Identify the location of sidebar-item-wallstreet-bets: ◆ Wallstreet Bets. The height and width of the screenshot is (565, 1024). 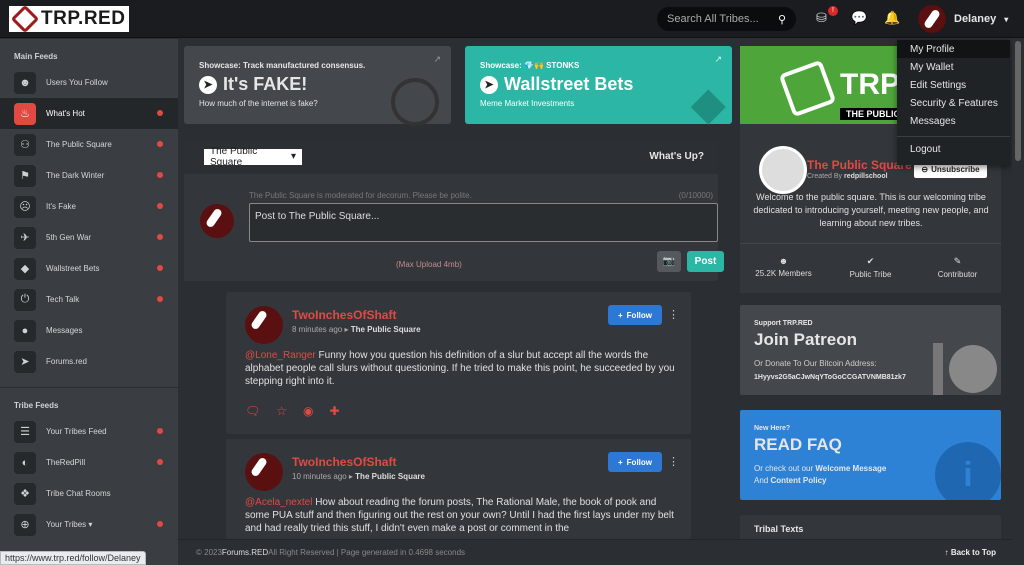
(89, 268).